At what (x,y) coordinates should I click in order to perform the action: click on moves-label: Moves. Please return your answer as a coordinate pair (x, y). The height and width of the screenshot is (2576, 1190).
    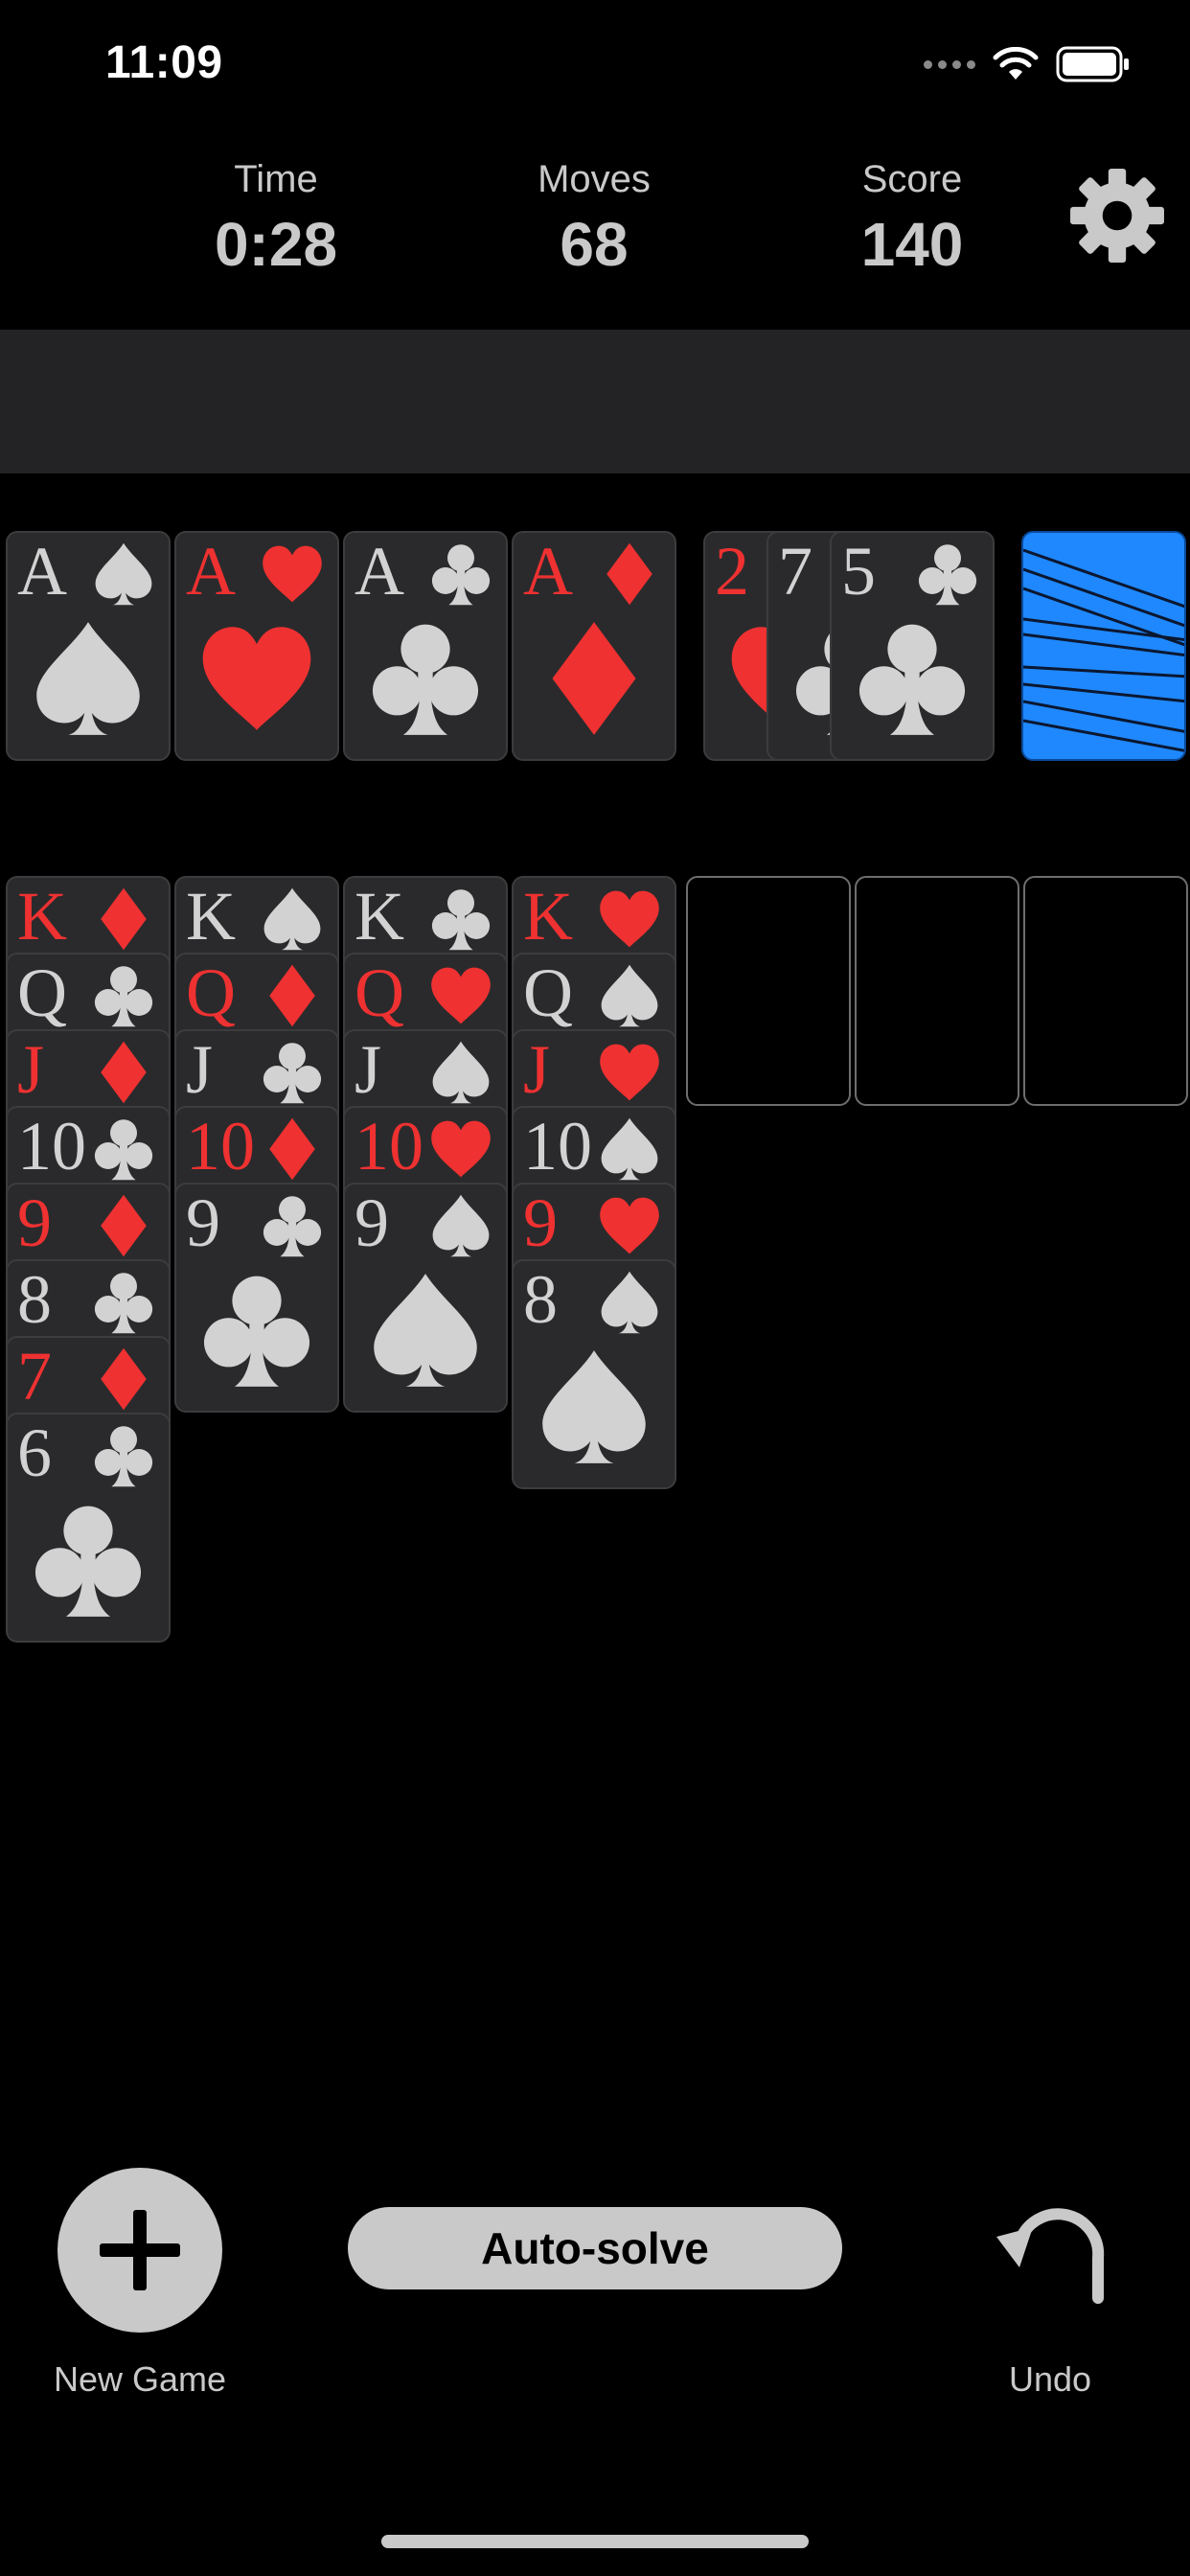
    Looking at the image, I should click on (594, 179).